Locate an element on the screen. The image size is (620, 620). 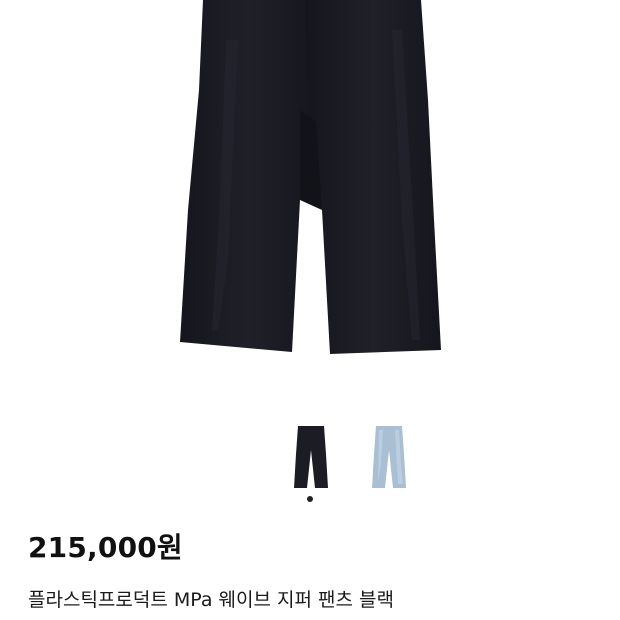
light-blue-pants-thumbnail is located at coordinates (389, 457).